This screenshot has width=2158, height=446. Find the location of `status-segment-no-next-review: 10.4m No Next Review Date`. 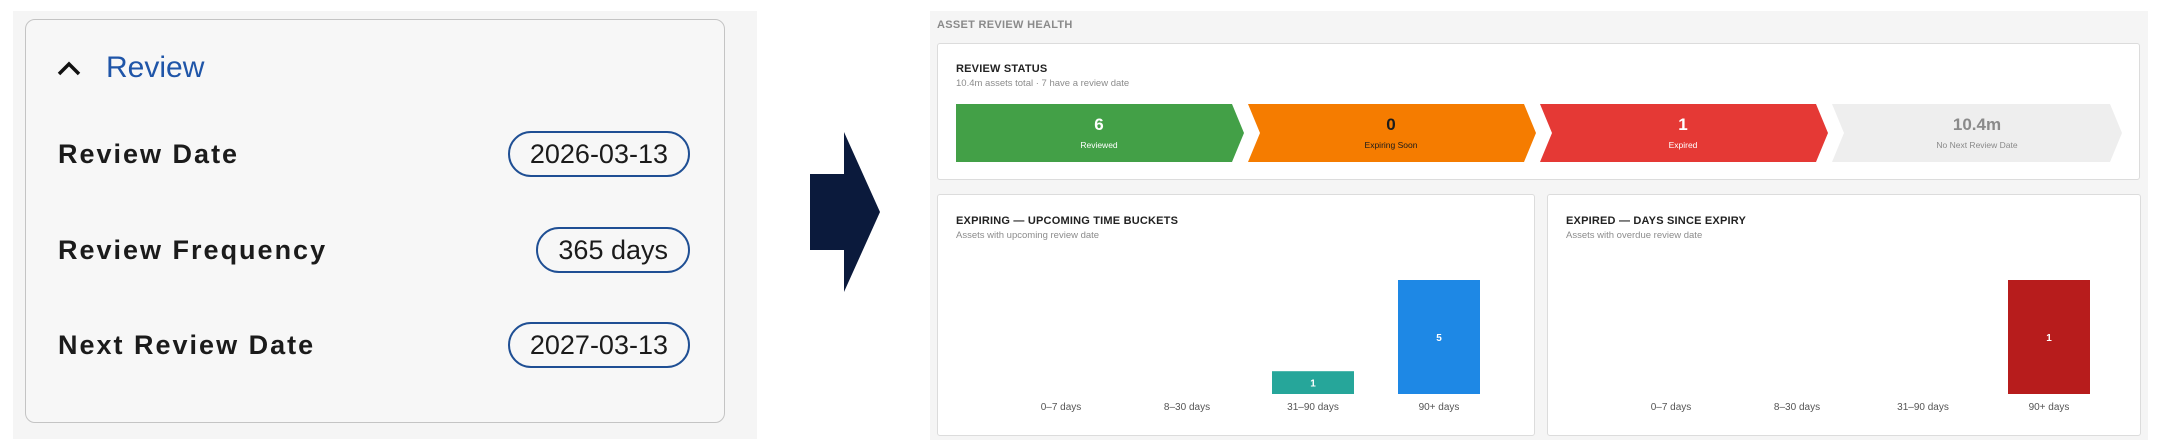

status-segment-no-next-review: 10.4m No Next Review Date is located at coordinates (1977, 133).